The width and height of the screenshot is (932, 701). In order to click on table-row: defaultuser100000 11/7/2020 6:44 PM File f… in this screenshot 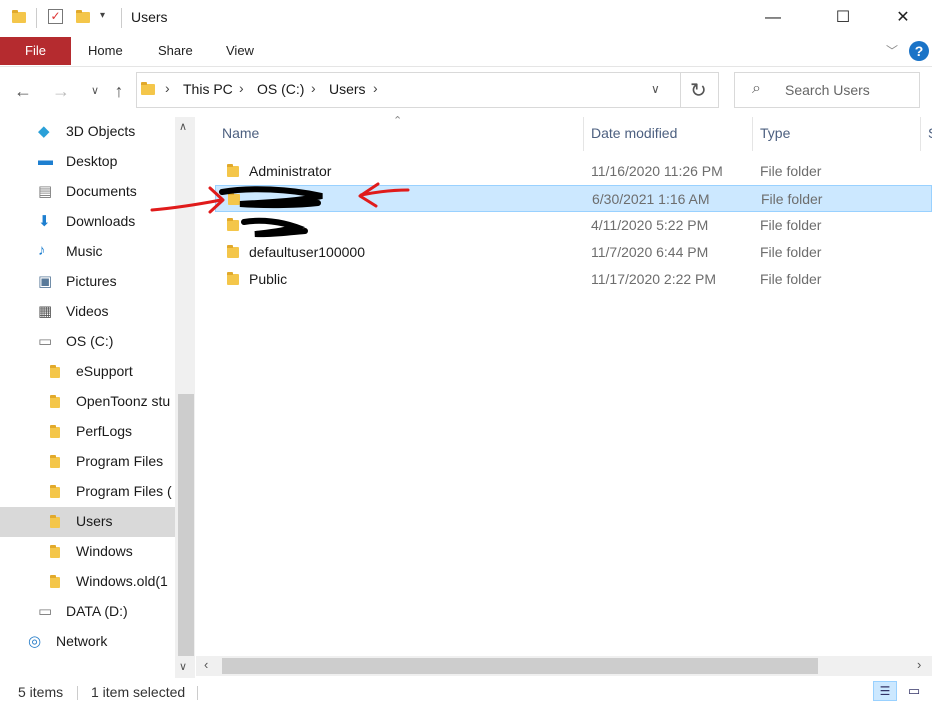, I will do `click(573, 252)`.